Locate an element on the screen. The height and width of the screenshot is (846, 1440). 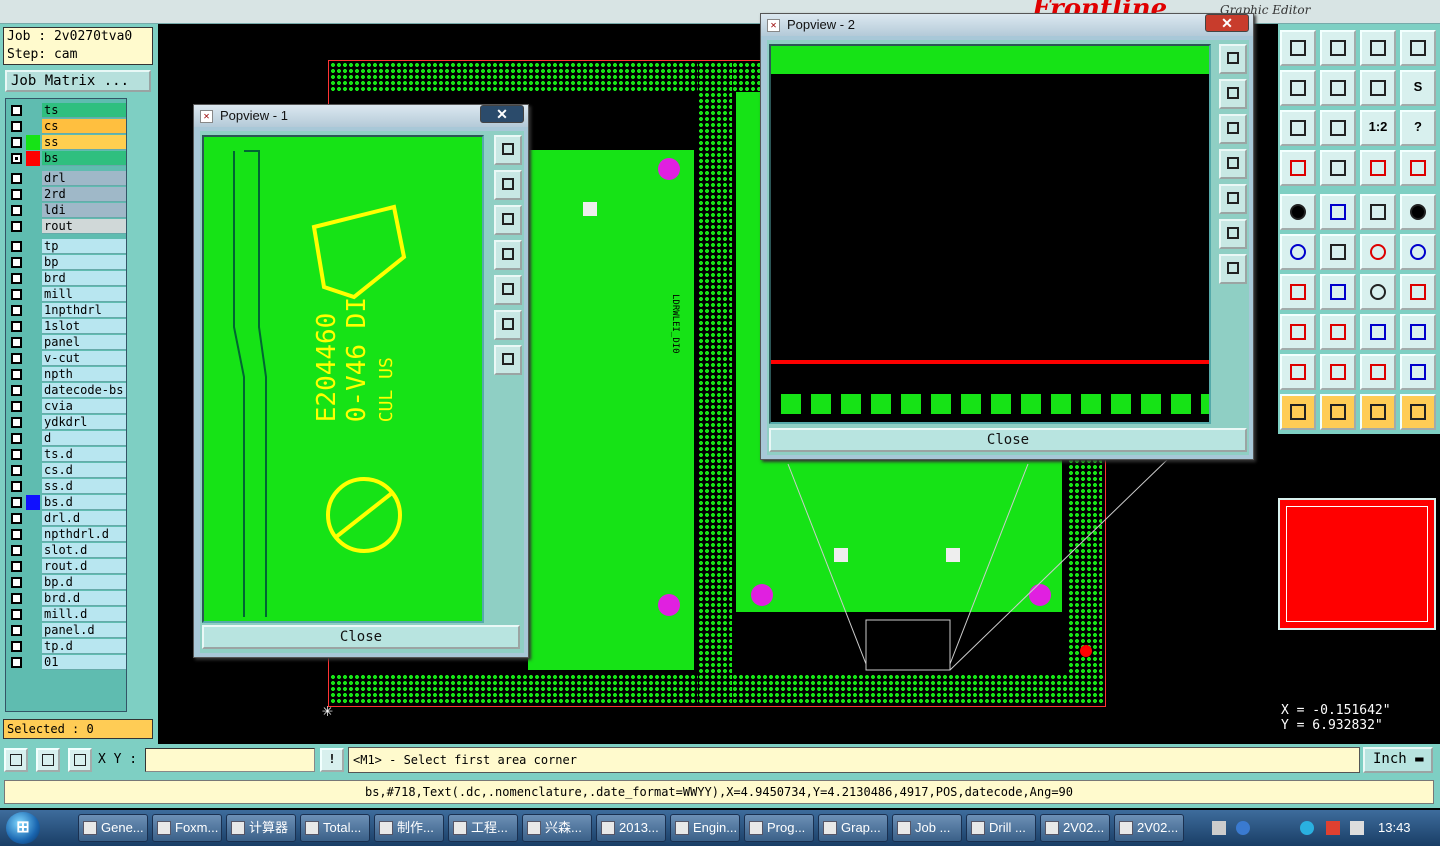
help-icon is located at coordinates (1243, 828).